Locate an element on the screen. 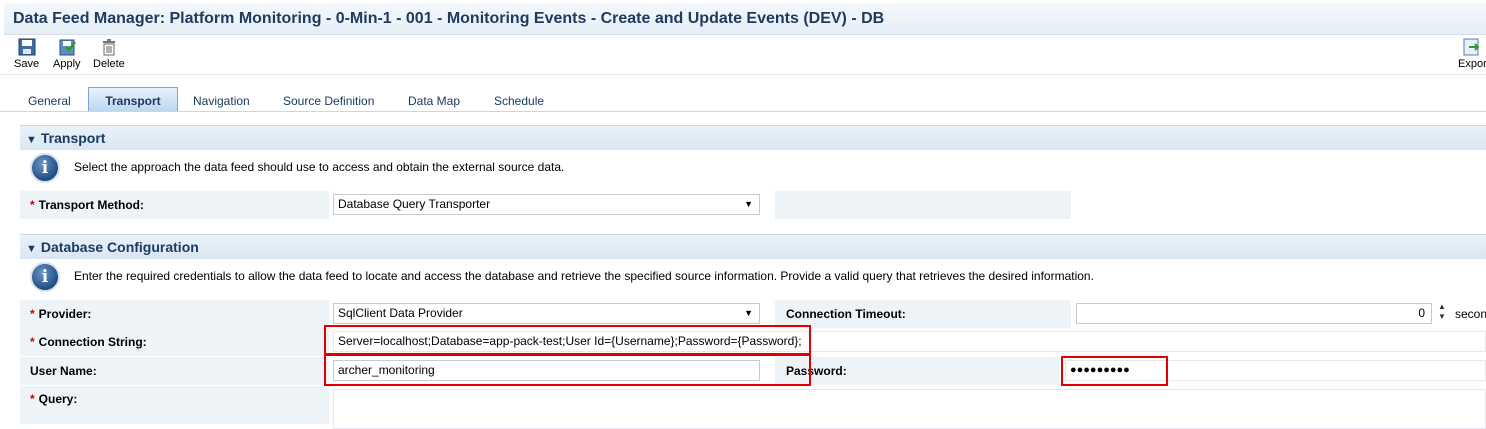  connection-string-label: * Connection String: is located at coordinates (174, 342).